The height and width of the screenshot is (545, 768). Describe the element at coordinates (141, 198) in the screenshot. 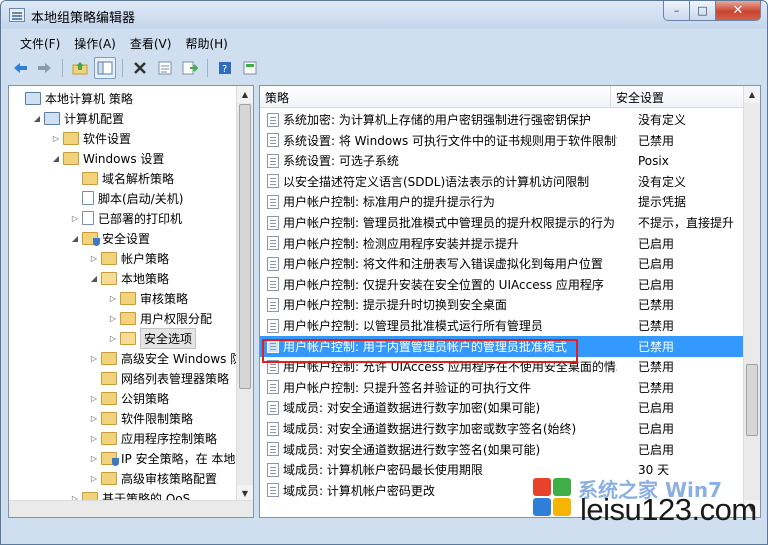

I see `tree-item-label: 脚本(启动/关机)` at that location.